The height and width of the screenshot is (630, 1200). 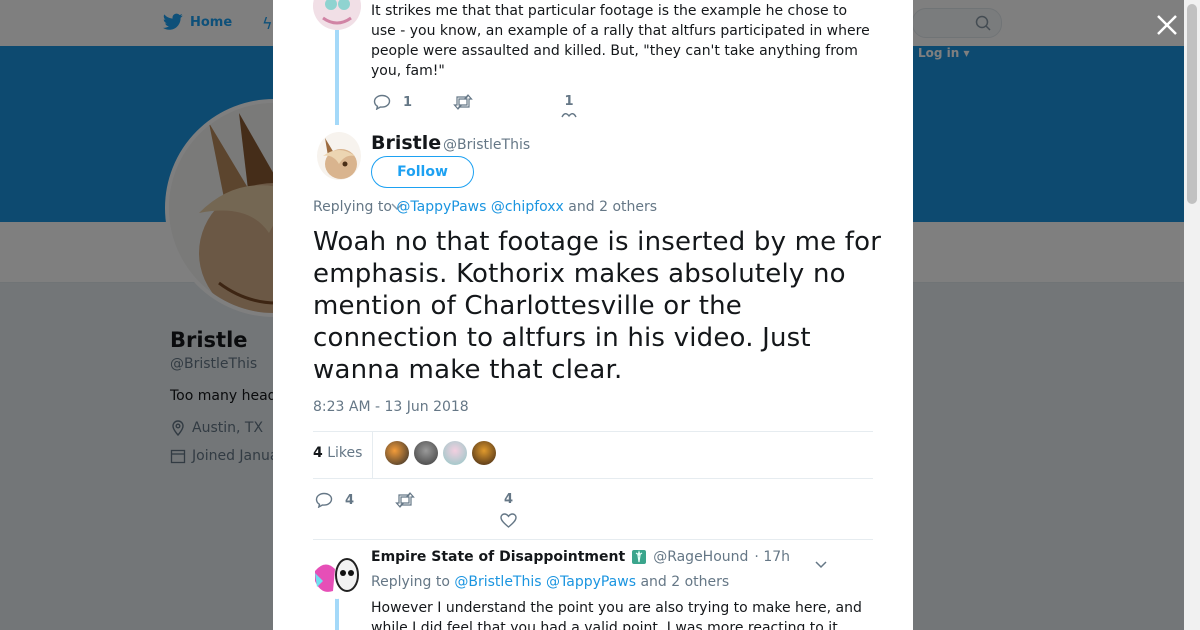 What do you see at coordinates (497, 582) in the screenshot?
I see `mention-link: @BristleThis` at bounding box center [497, 582].